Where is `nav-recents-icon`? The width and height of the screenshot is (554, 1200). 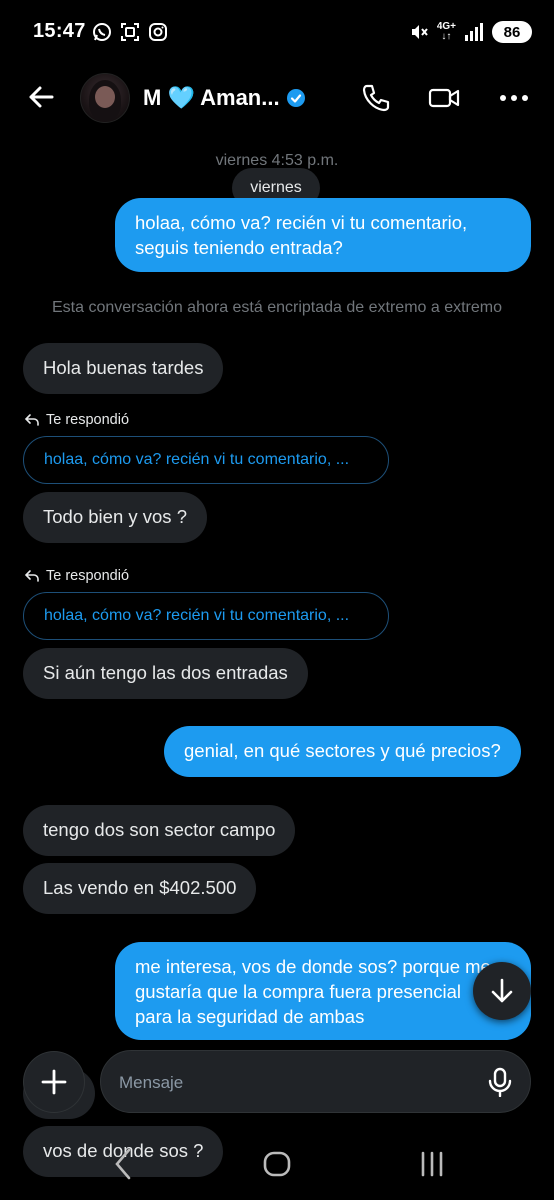 nav-recents-icon is located at coordinates (432, 1164).